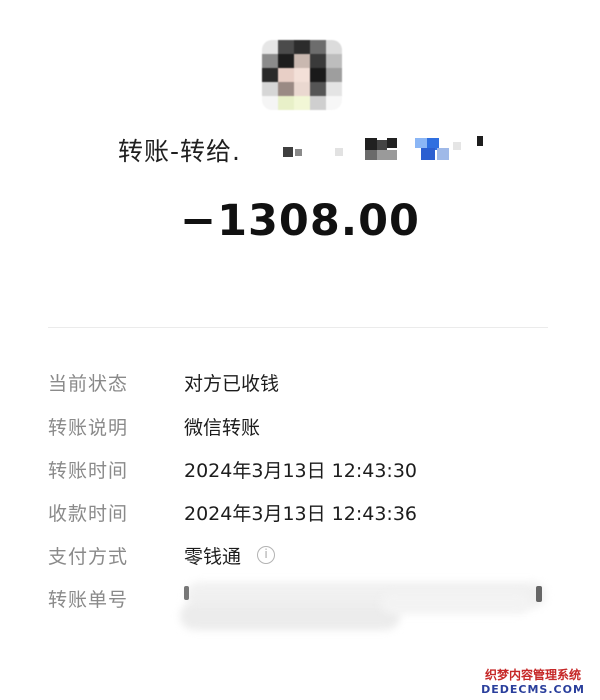 The height and width of the screenshot is (700, 600). Describe the element at coordinates (88, 470) in the screenshot. I see `transfer-time-label: 转账时间` at that location.